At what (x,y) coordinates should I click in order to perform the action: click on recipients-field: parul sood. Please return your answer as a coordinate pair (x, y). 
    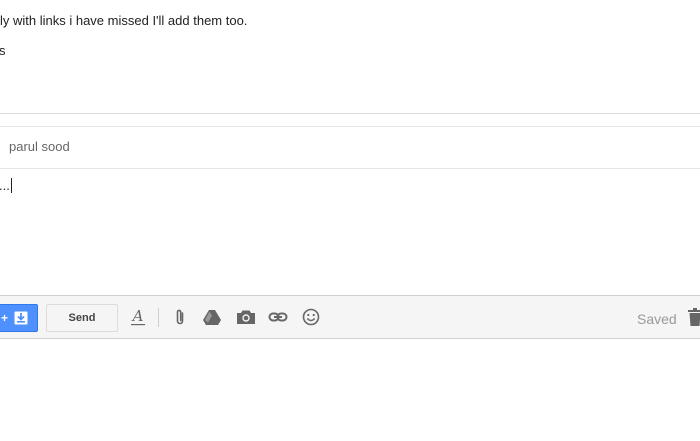
    Looking at the image, I should click on (350, 148).